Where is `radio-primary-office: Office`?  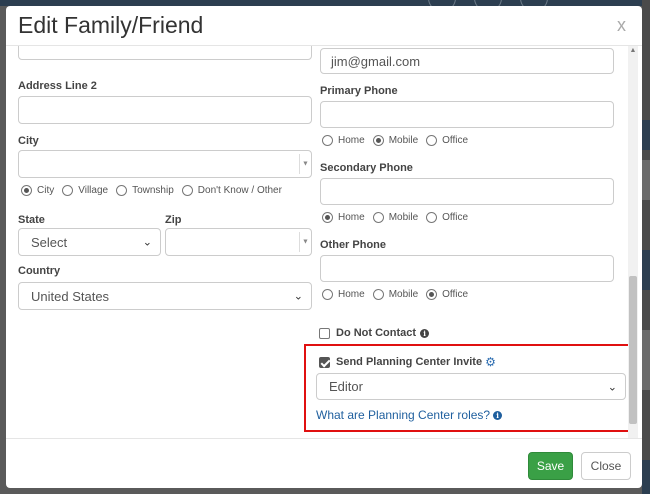 radio-primary-office: Office is located at coordinates (447, 140).